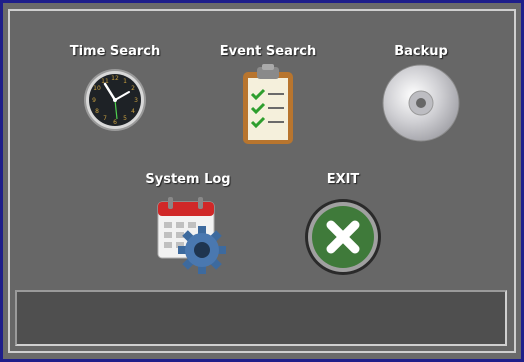 The height and width of the screenshot is (362, 524). What do you see at coordinates (97, 111) in the screenshot?
I see `svg-text: 8` at bounding box center [97, 111].